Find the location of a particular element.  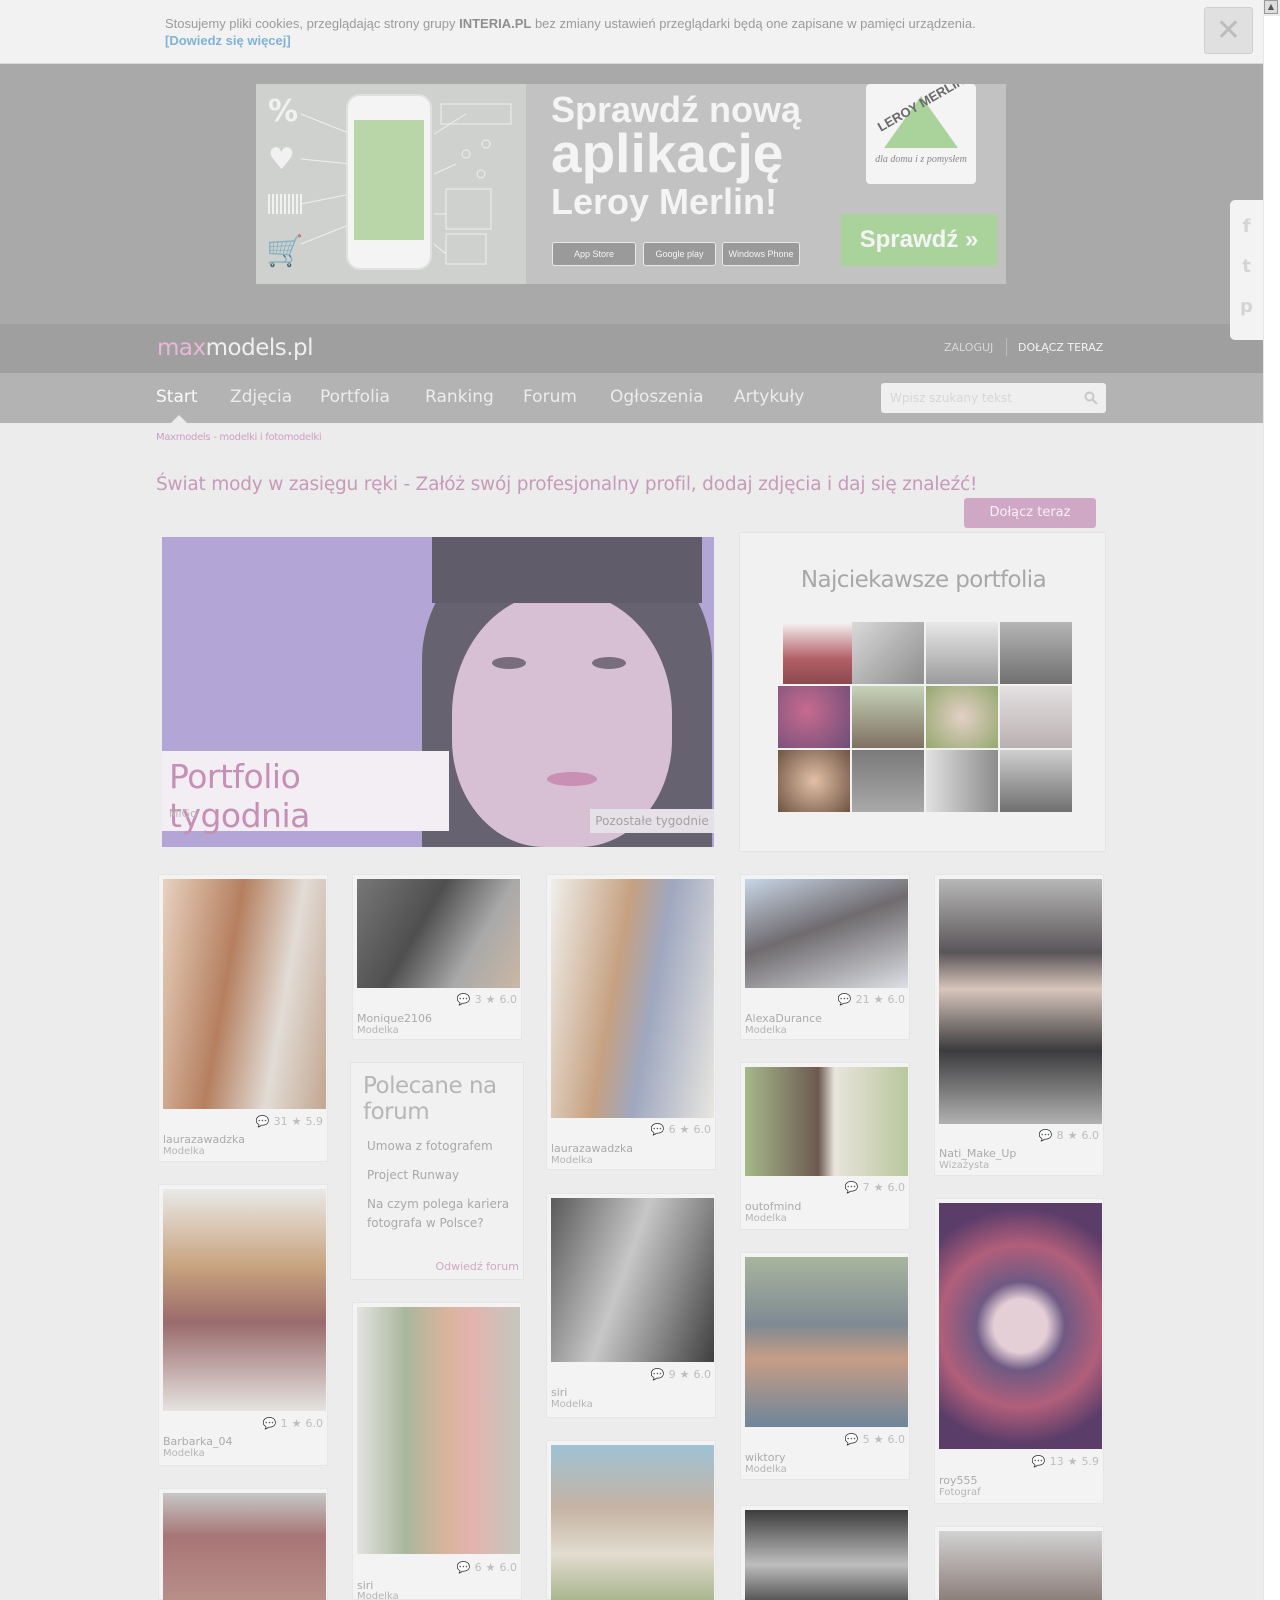

phone-illustration is located at coordinates (389, 182).